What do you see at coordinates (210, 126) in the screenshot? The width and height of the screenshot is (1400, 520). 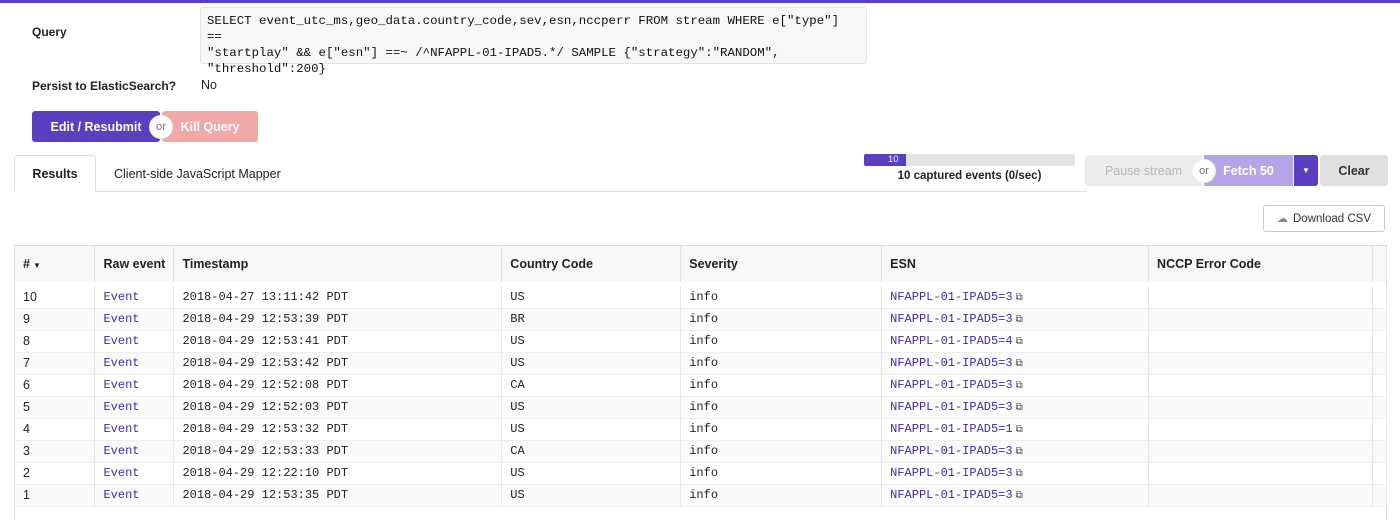 I see `kill-query-button: Kill Query` at bounding box center [210, 126].